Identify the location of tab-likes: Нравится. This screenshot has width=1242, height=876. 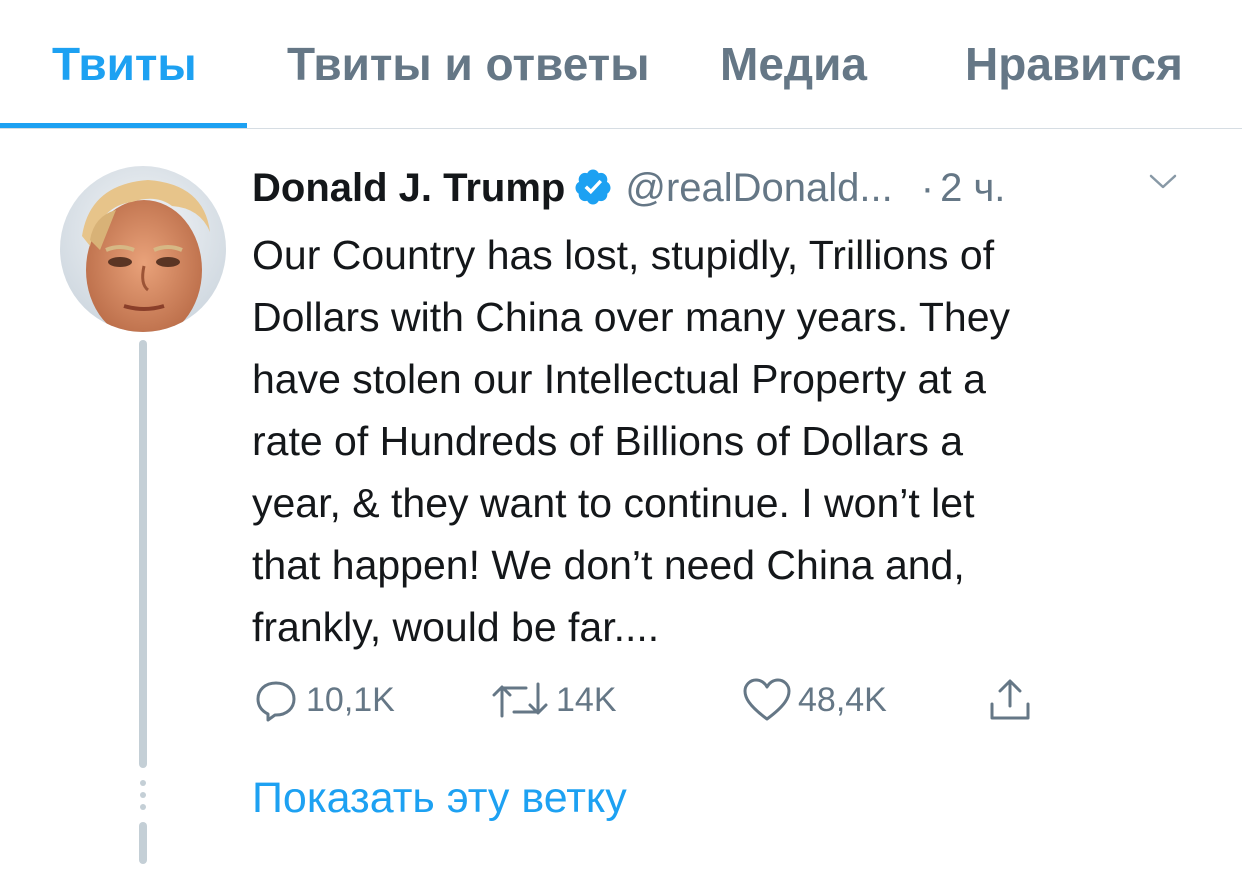
(1074, 64).